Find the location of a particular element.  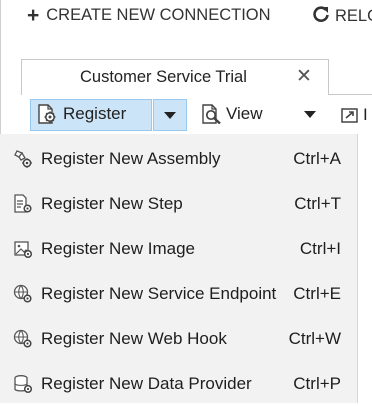

toolbar: Register View I is located at coordinates (196, 115).